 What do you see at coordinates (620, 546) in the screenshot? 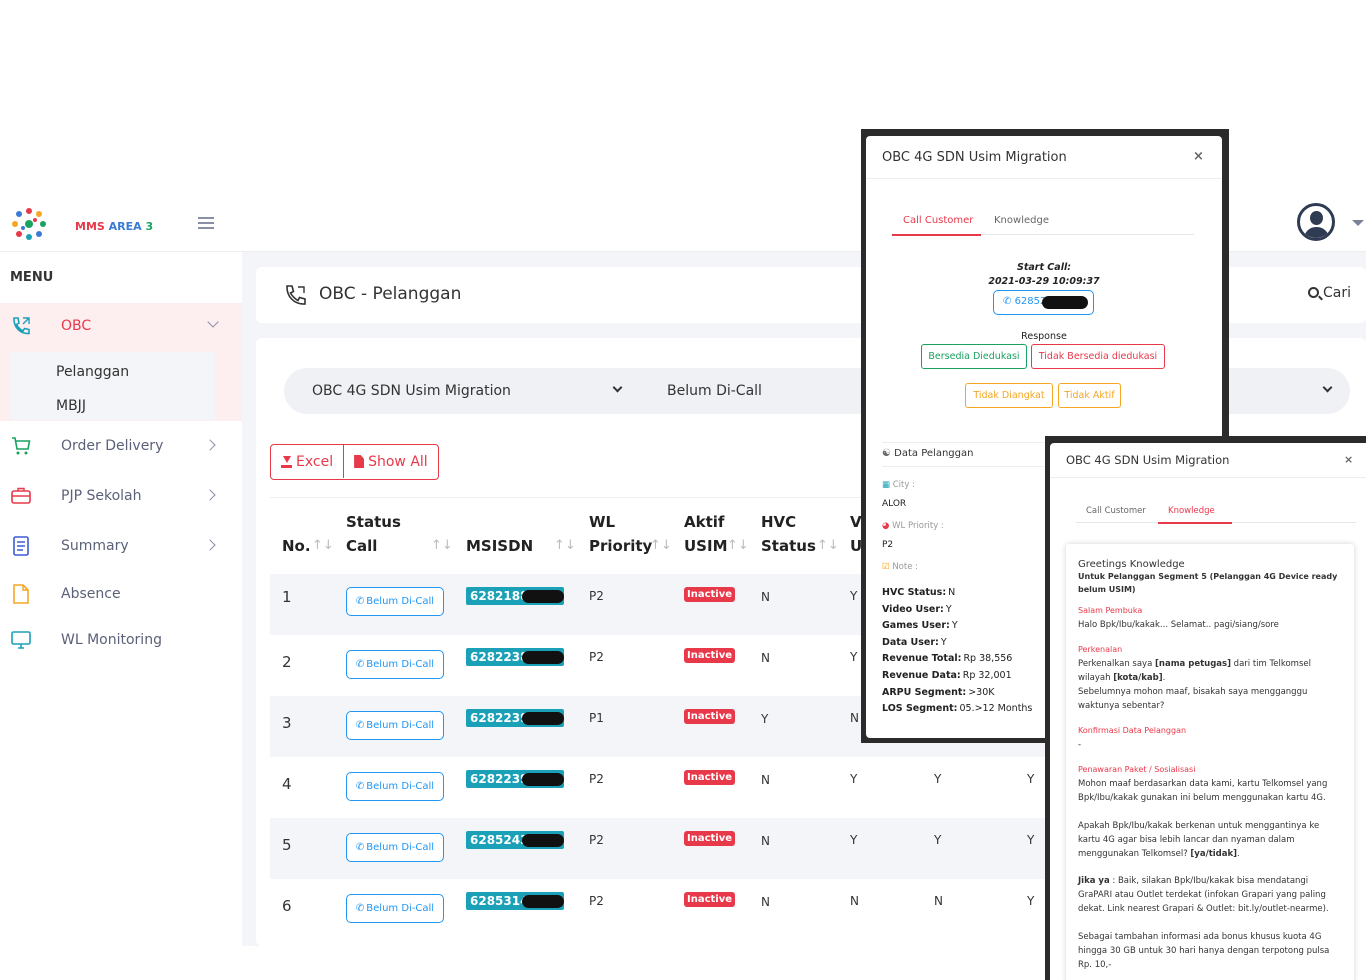
I see `column-header-wl: Priority` at bounding box center [620, 546].